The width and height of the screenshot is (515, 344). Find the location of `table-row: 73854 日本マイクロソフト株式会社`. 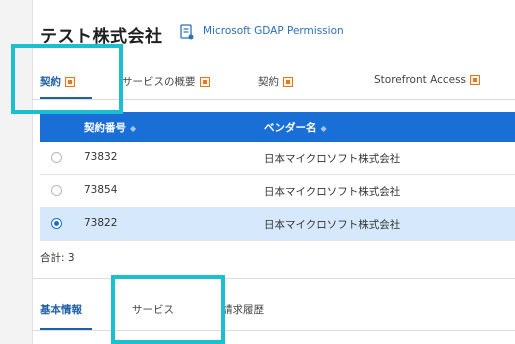

table-row: 73854 日本マイクロソフト株式会社 is located at coordinates (277, 191).